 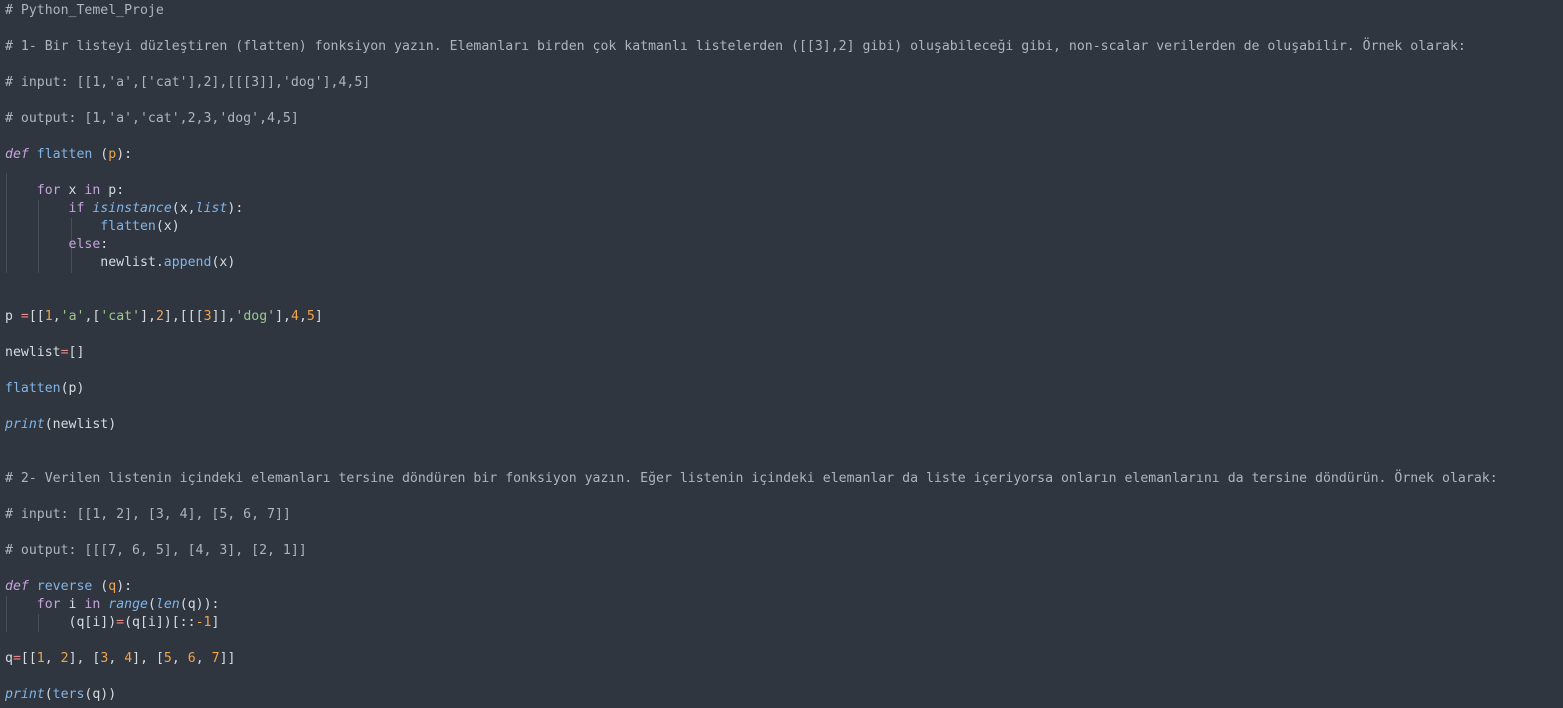 I want to click on code-token: ,[, so click(x=92, y=316).